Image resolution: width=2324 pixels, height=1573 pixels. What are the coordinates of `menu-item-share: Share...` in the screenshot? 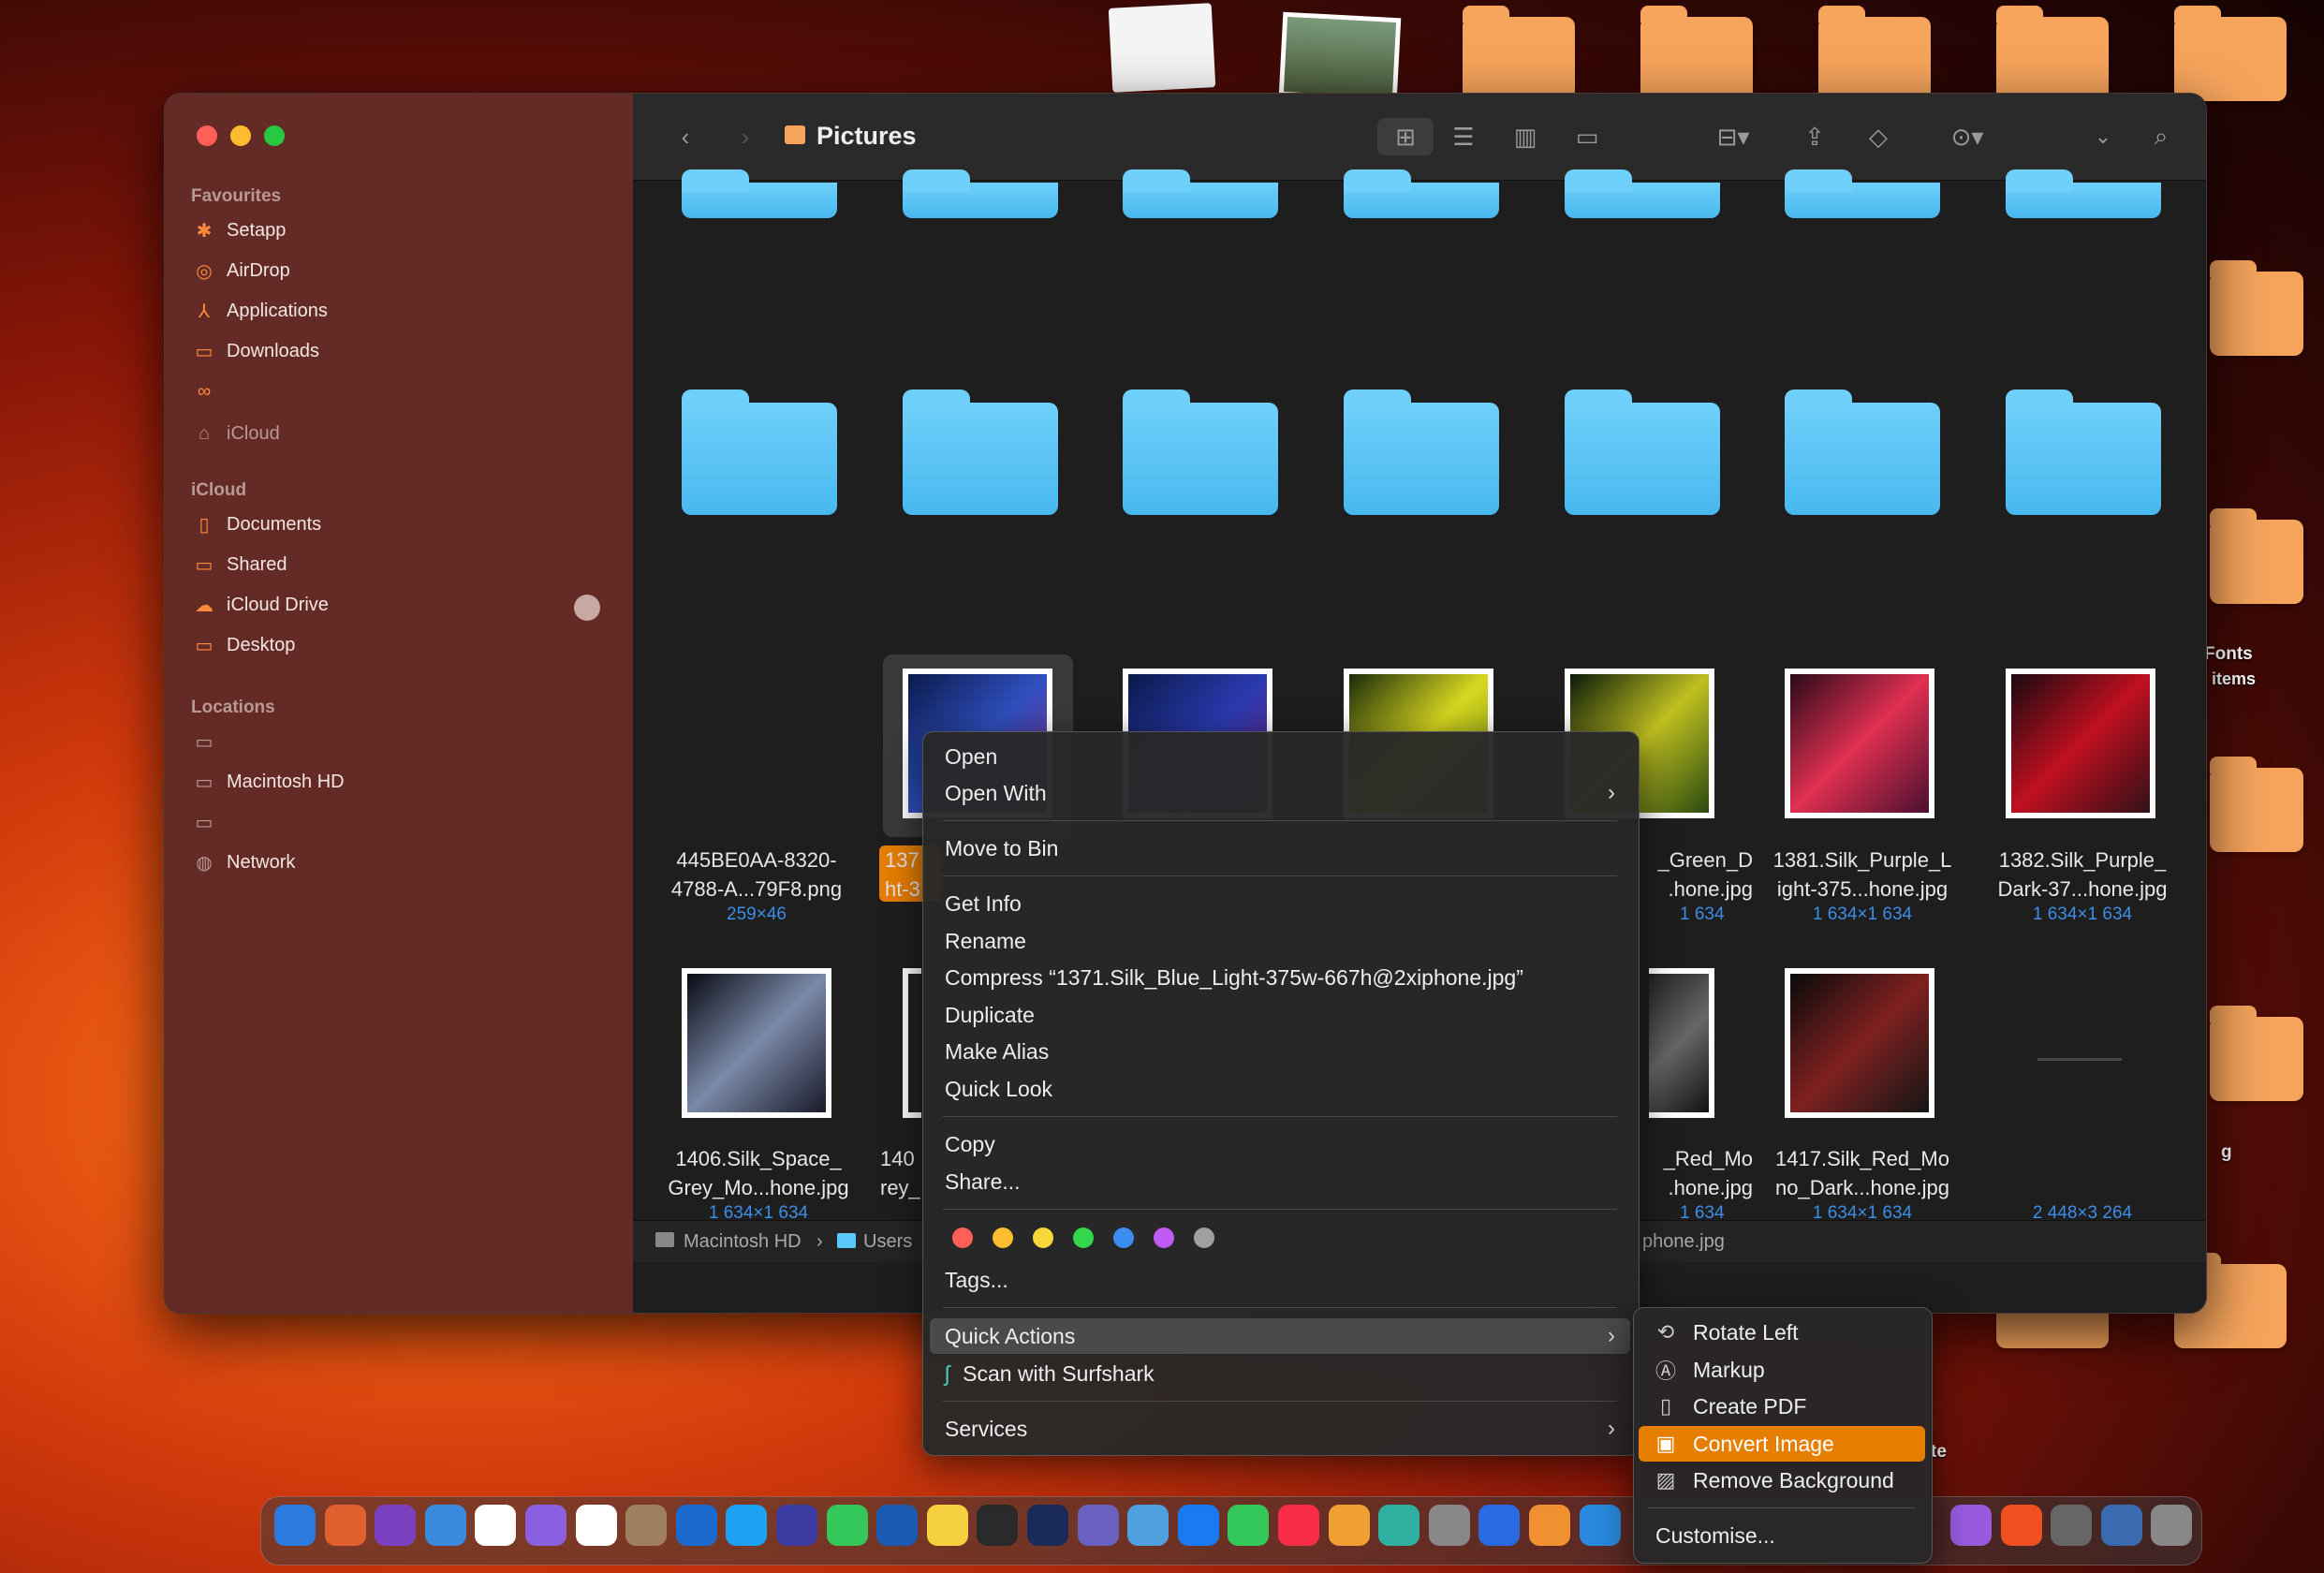 It's located at (1280, 1181).